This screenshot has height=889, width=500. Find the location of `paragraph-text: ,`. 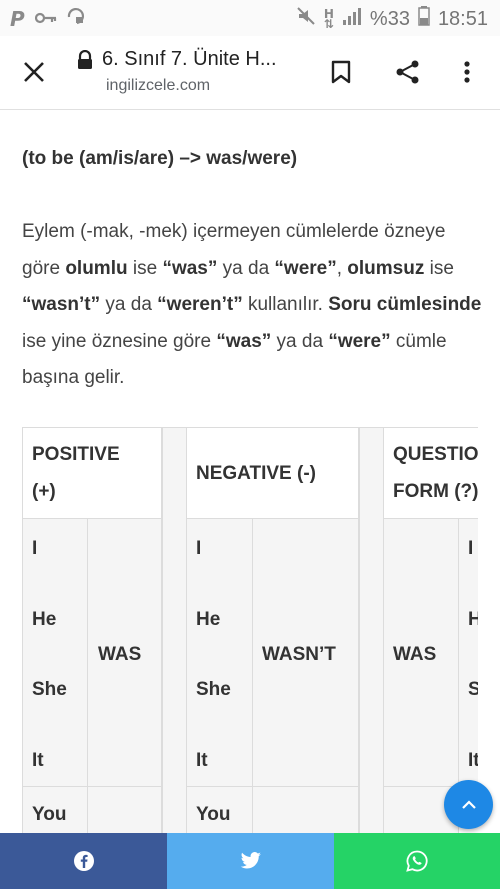

paragraph-text: , is located at coordinates (342, 268).